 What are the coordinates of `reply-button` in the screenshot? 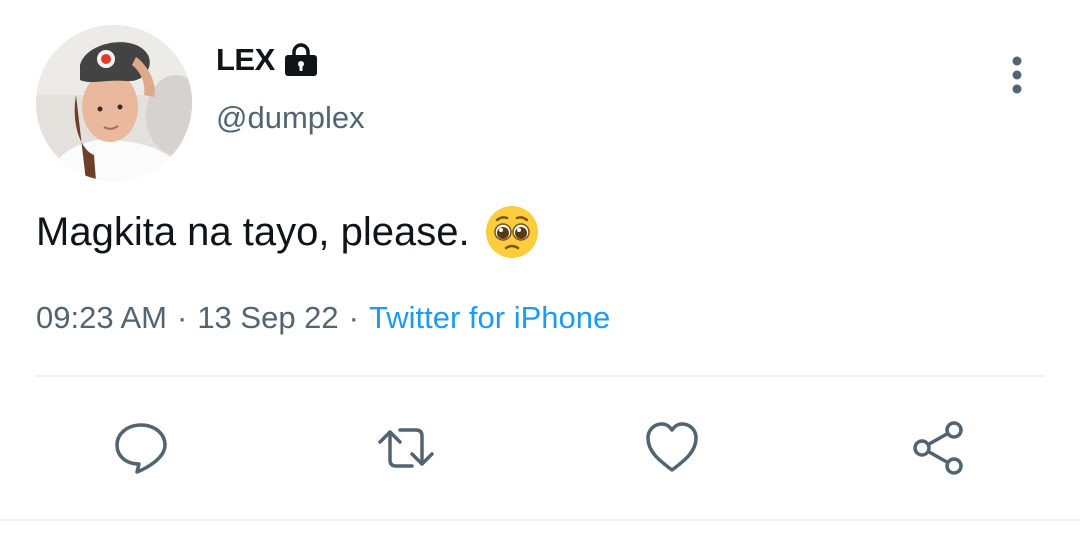 It's located at (141, 448).